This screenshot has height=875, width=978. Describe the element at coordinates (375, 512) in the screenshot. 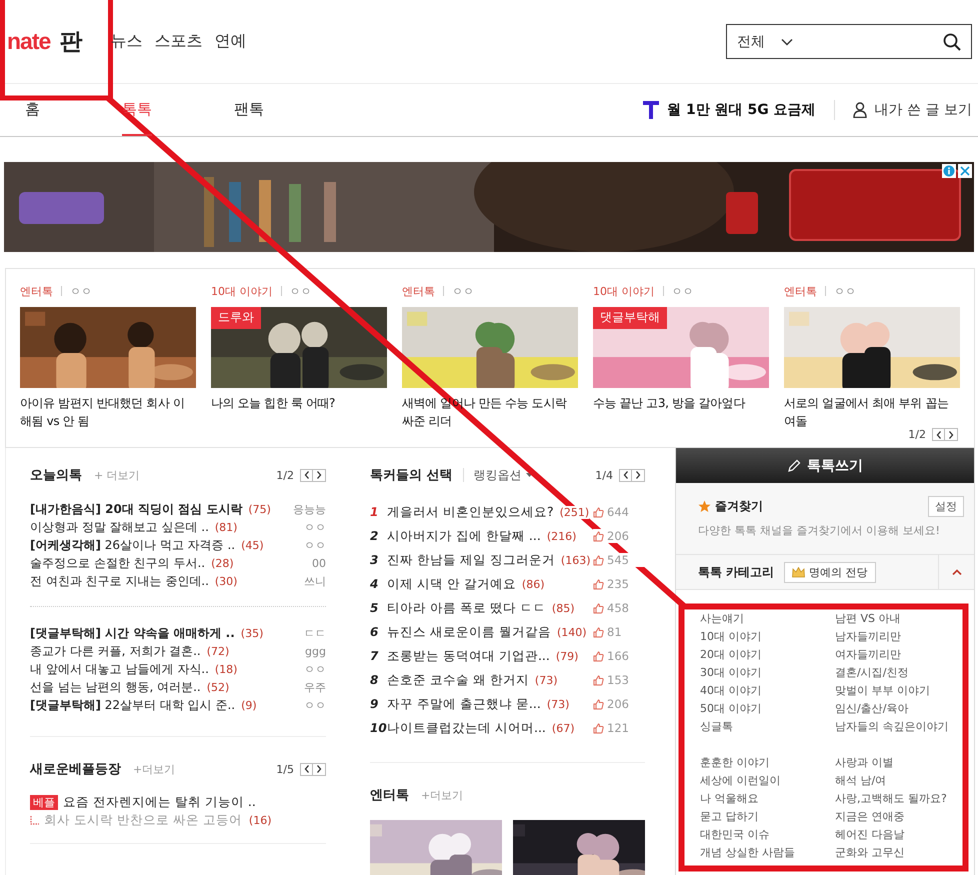

I see `rank-number: 1` at that location.